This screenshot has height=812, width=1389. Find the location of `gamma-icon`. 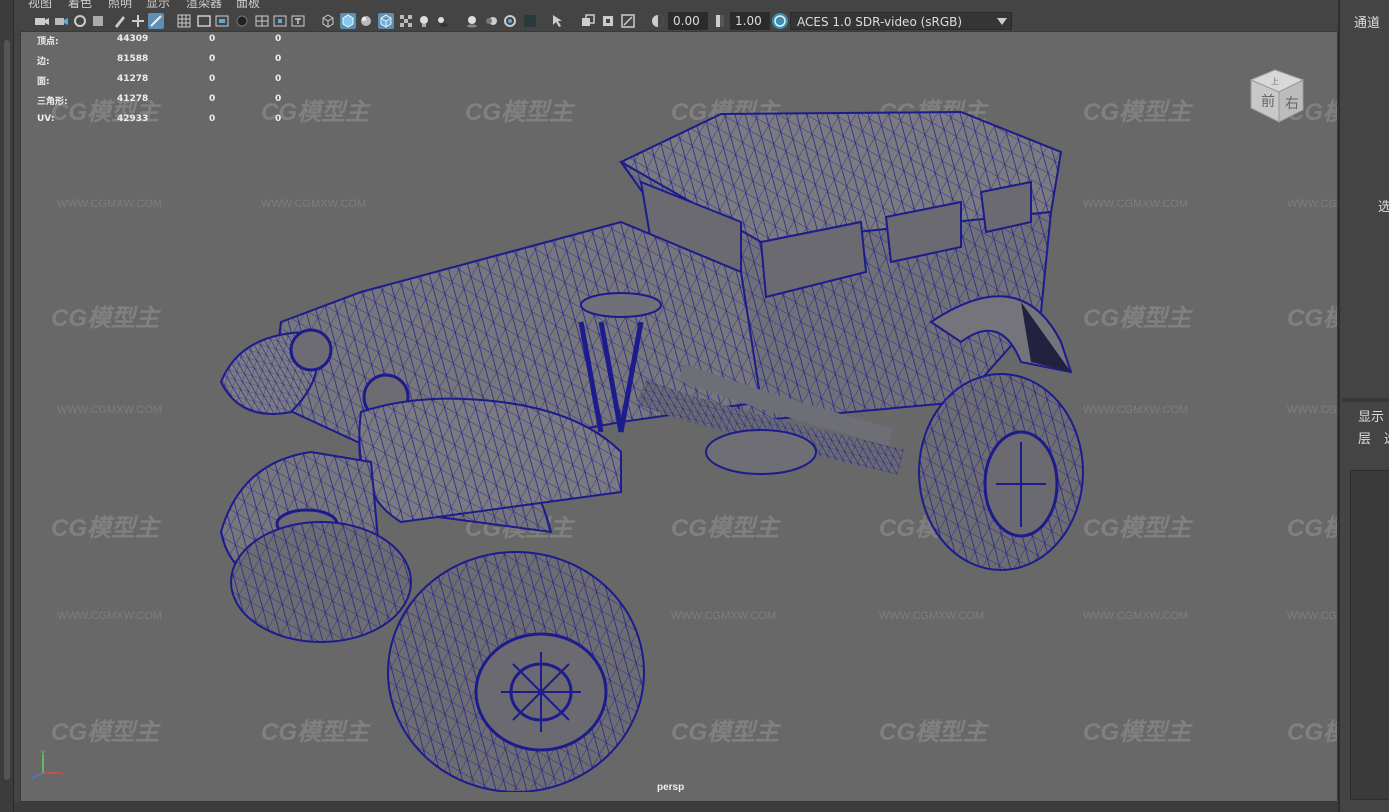

gamma-icon is located at coordinates (720, 21).